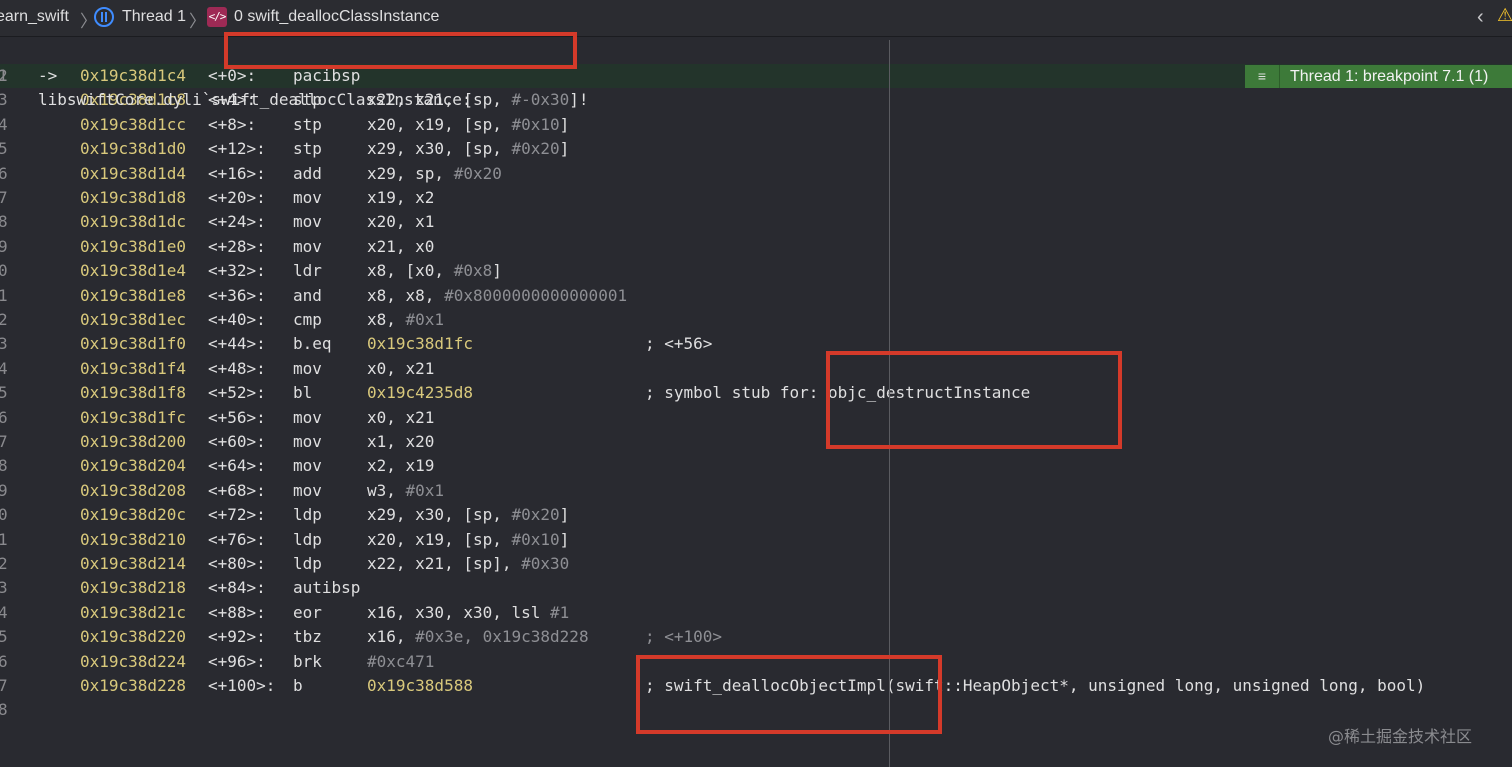 This screenshot has width=1512, height=767. I want to click on instruction-operands: x29, x30, [sp, #0x20], so click(468, 149).